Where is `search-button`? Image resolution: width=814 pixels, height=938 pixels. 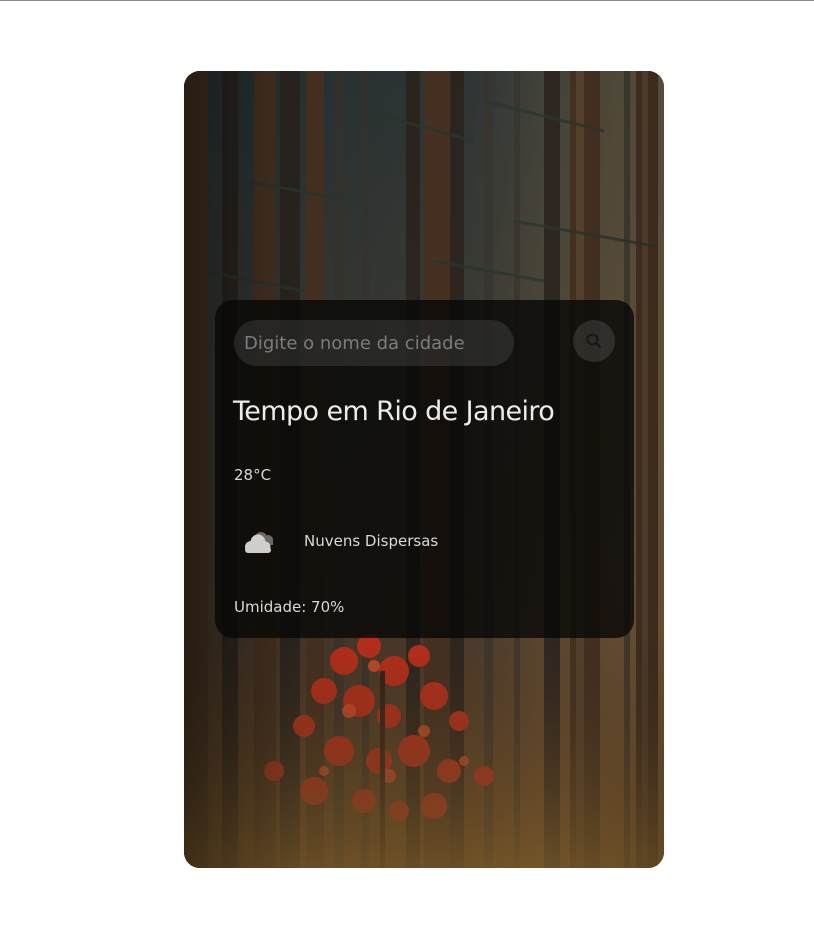
search-button is located at coordinates (594, 341).